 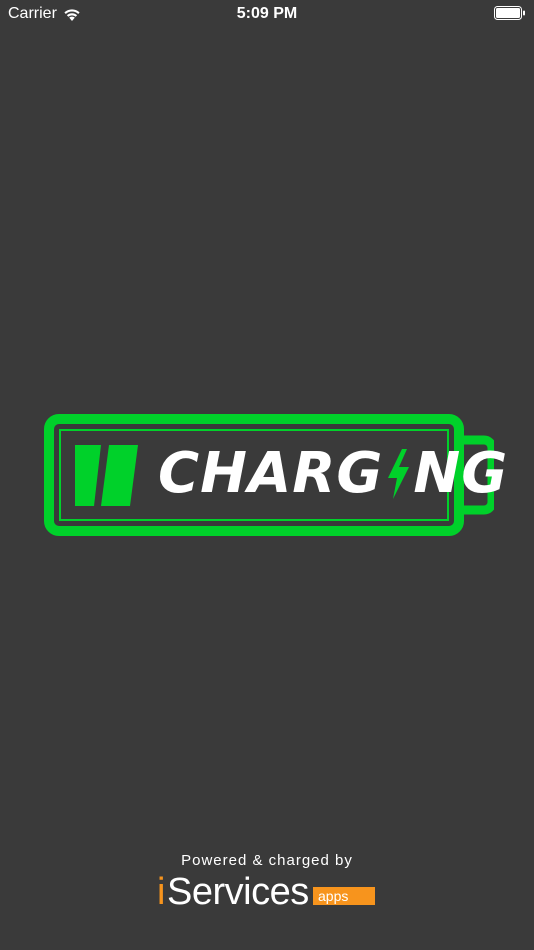 I want to click on status-time: 5:09 PM, so click(x=267, y=13).